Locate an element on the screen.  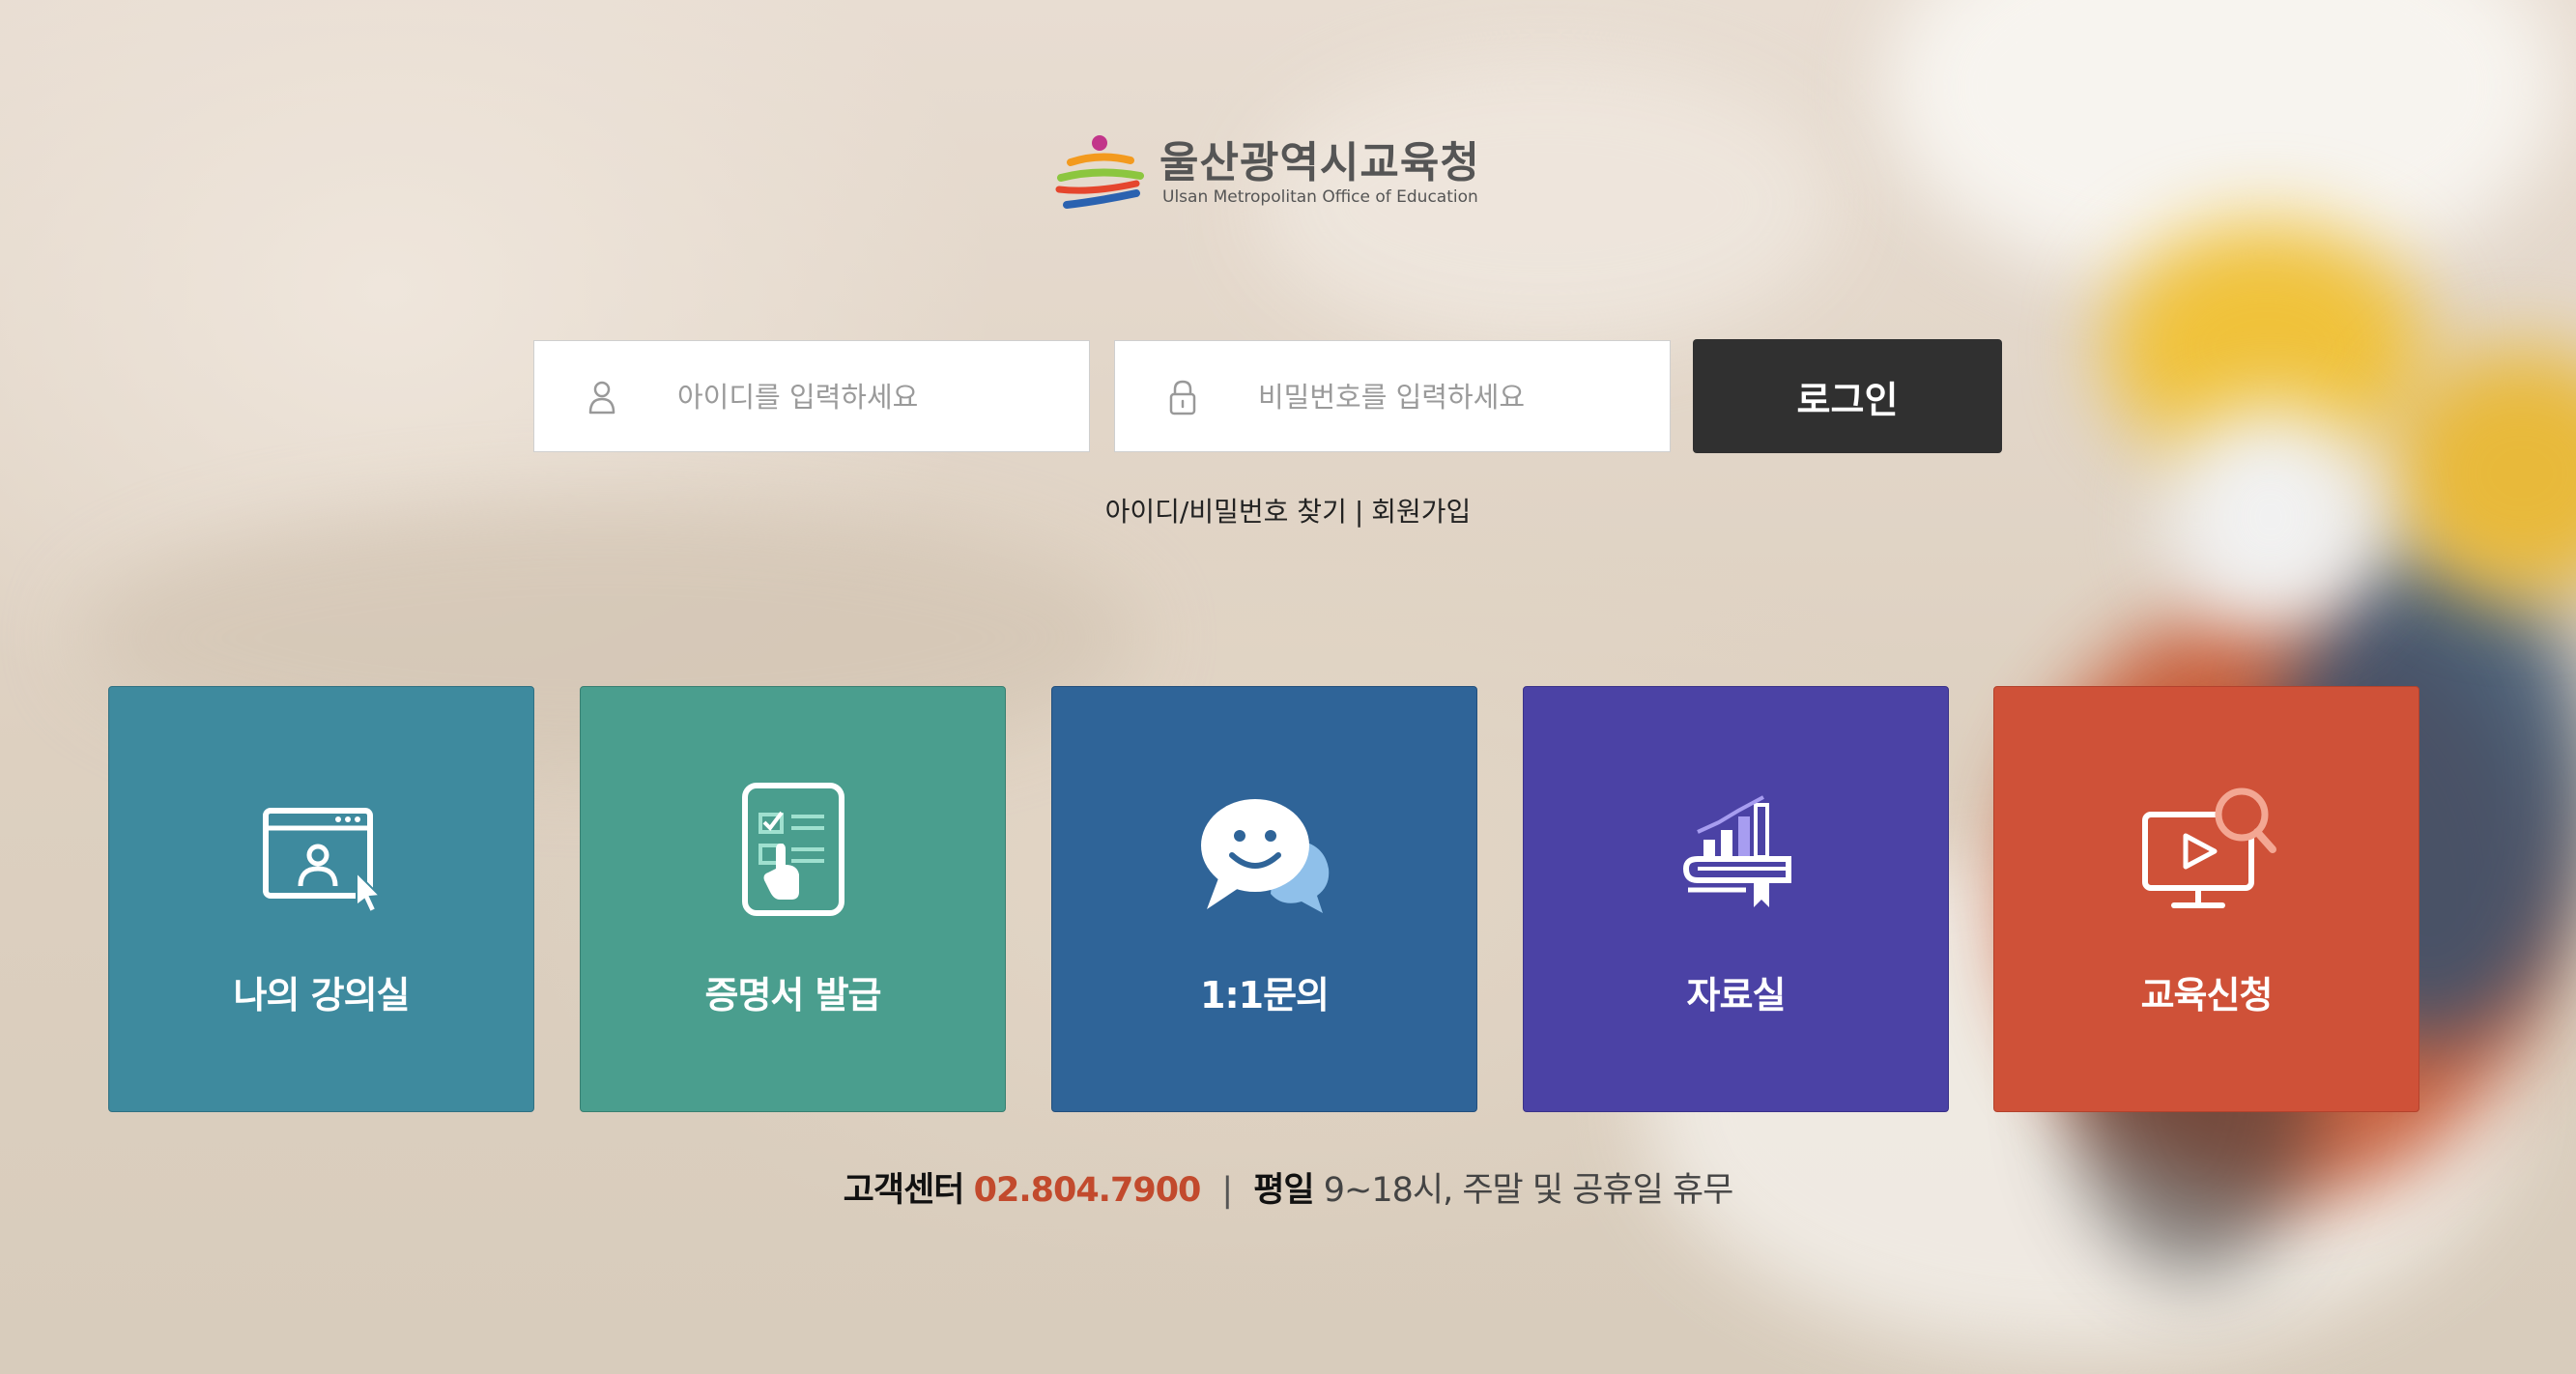
hours-text: 9~18시, 주말 및 공휴일 휴무 is located at coordinates (1529, 1190).